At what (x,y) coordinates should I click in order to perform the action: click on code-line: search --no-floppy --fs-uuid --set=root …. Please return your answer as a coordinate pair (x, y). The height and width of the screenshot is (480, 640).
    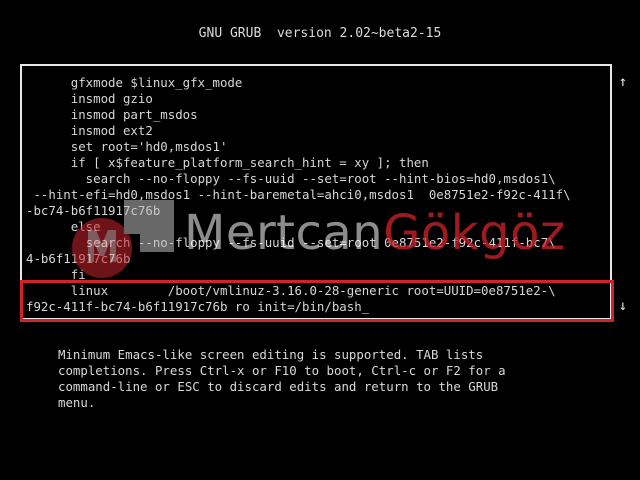
    Looking at the image, I should click on (319, 179).